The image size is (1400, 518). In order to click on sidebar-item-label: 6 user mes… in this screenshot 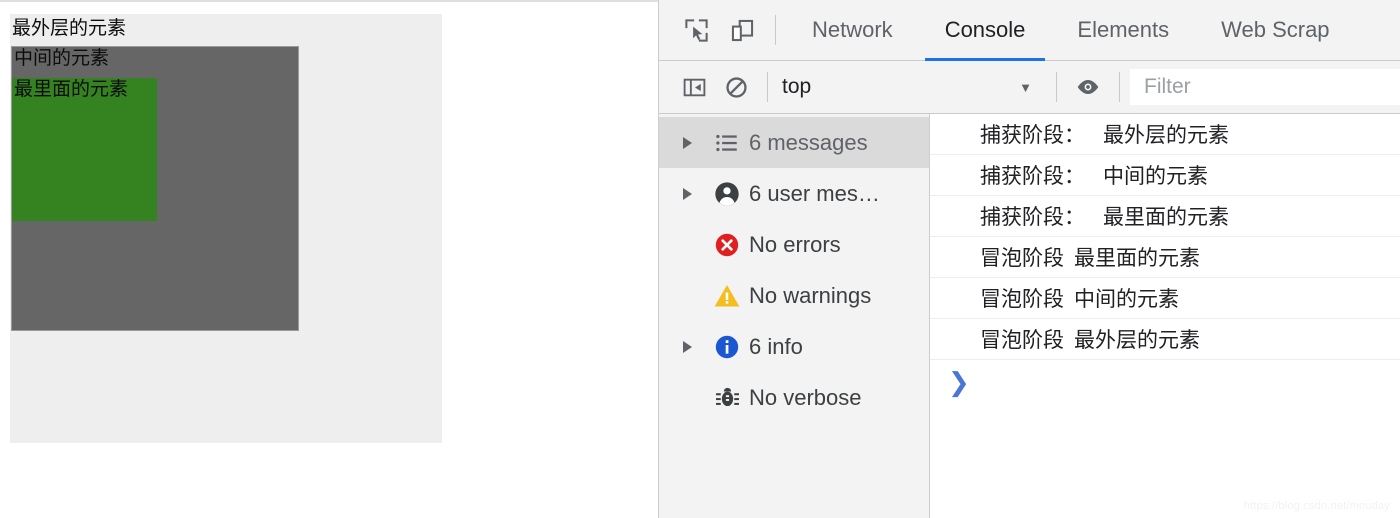, I will do `click(814, 193)`.